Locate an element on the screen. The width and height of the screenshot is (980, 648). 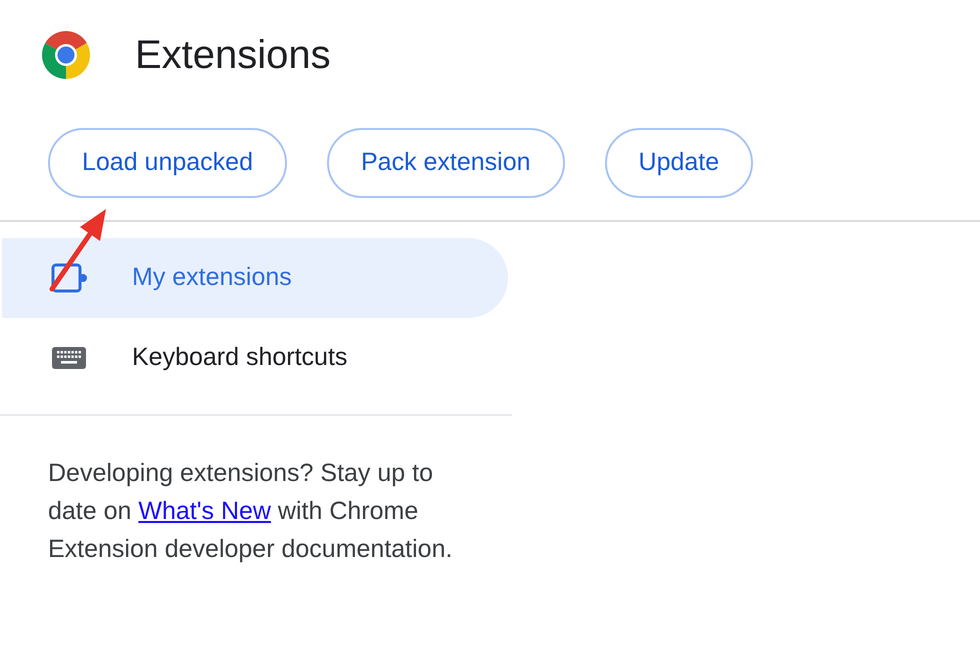
developer-note: Developing extensions? Stay up to date on What's New with Chrome Extension developer documentation. is located at coordinates (251, 511).